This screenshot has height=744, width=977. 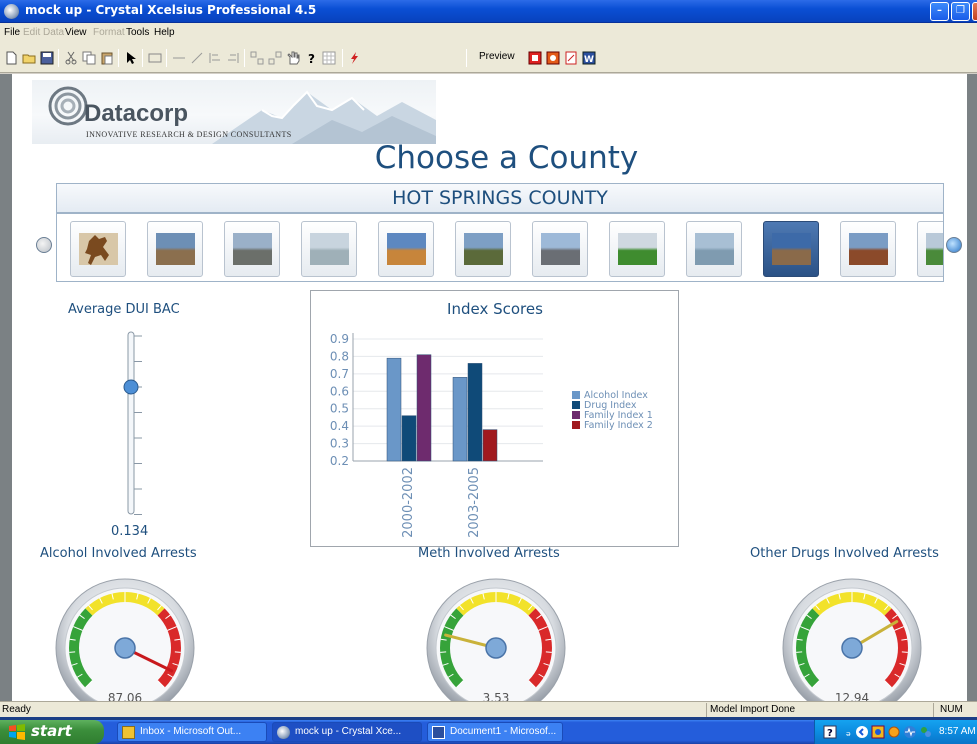 I want to click on thumb-meadow-image, so click(x=934, y=249).